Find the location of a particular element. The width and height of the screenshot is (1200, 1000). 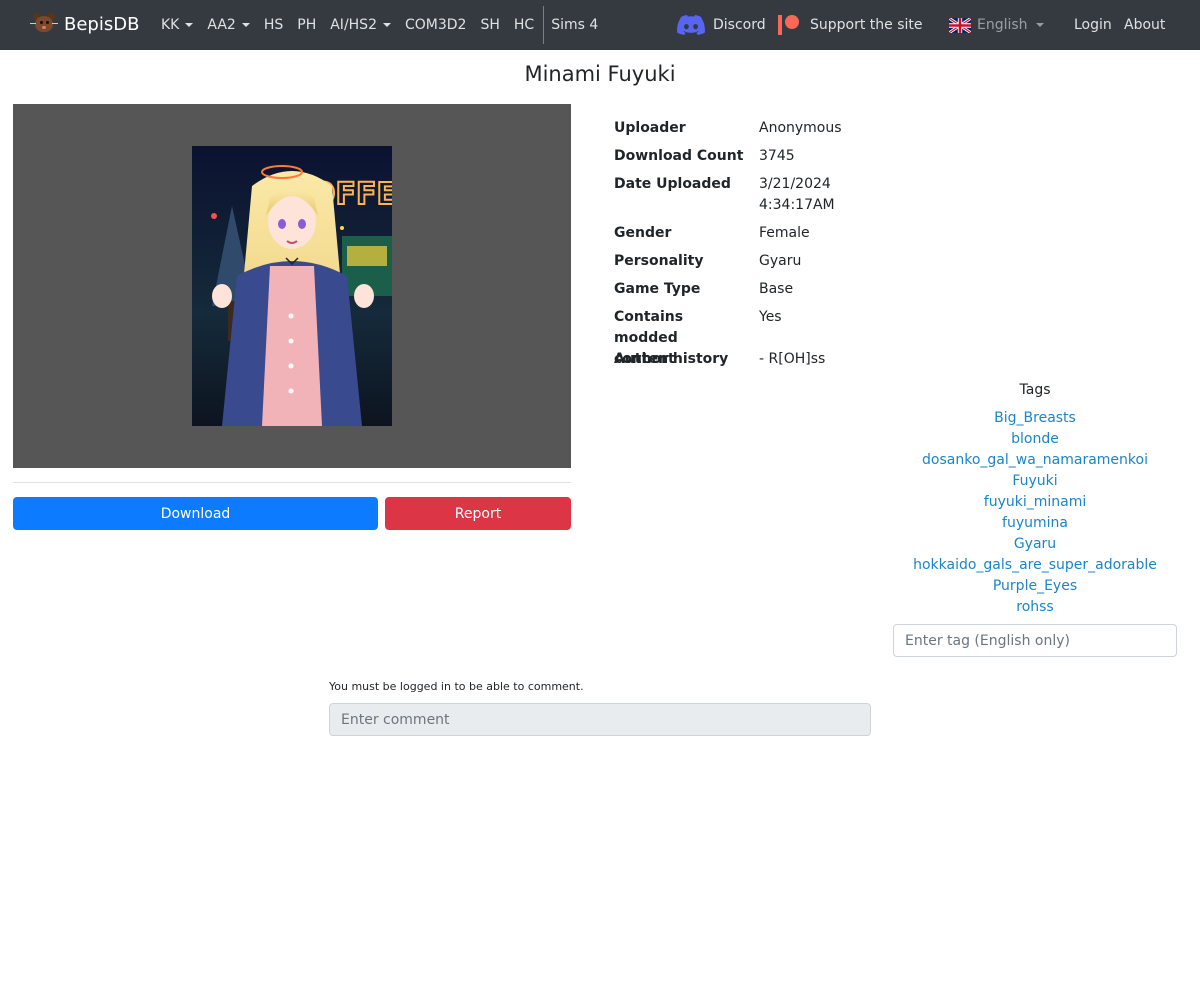

login-link: Login is located at coordinates (1093, 25).